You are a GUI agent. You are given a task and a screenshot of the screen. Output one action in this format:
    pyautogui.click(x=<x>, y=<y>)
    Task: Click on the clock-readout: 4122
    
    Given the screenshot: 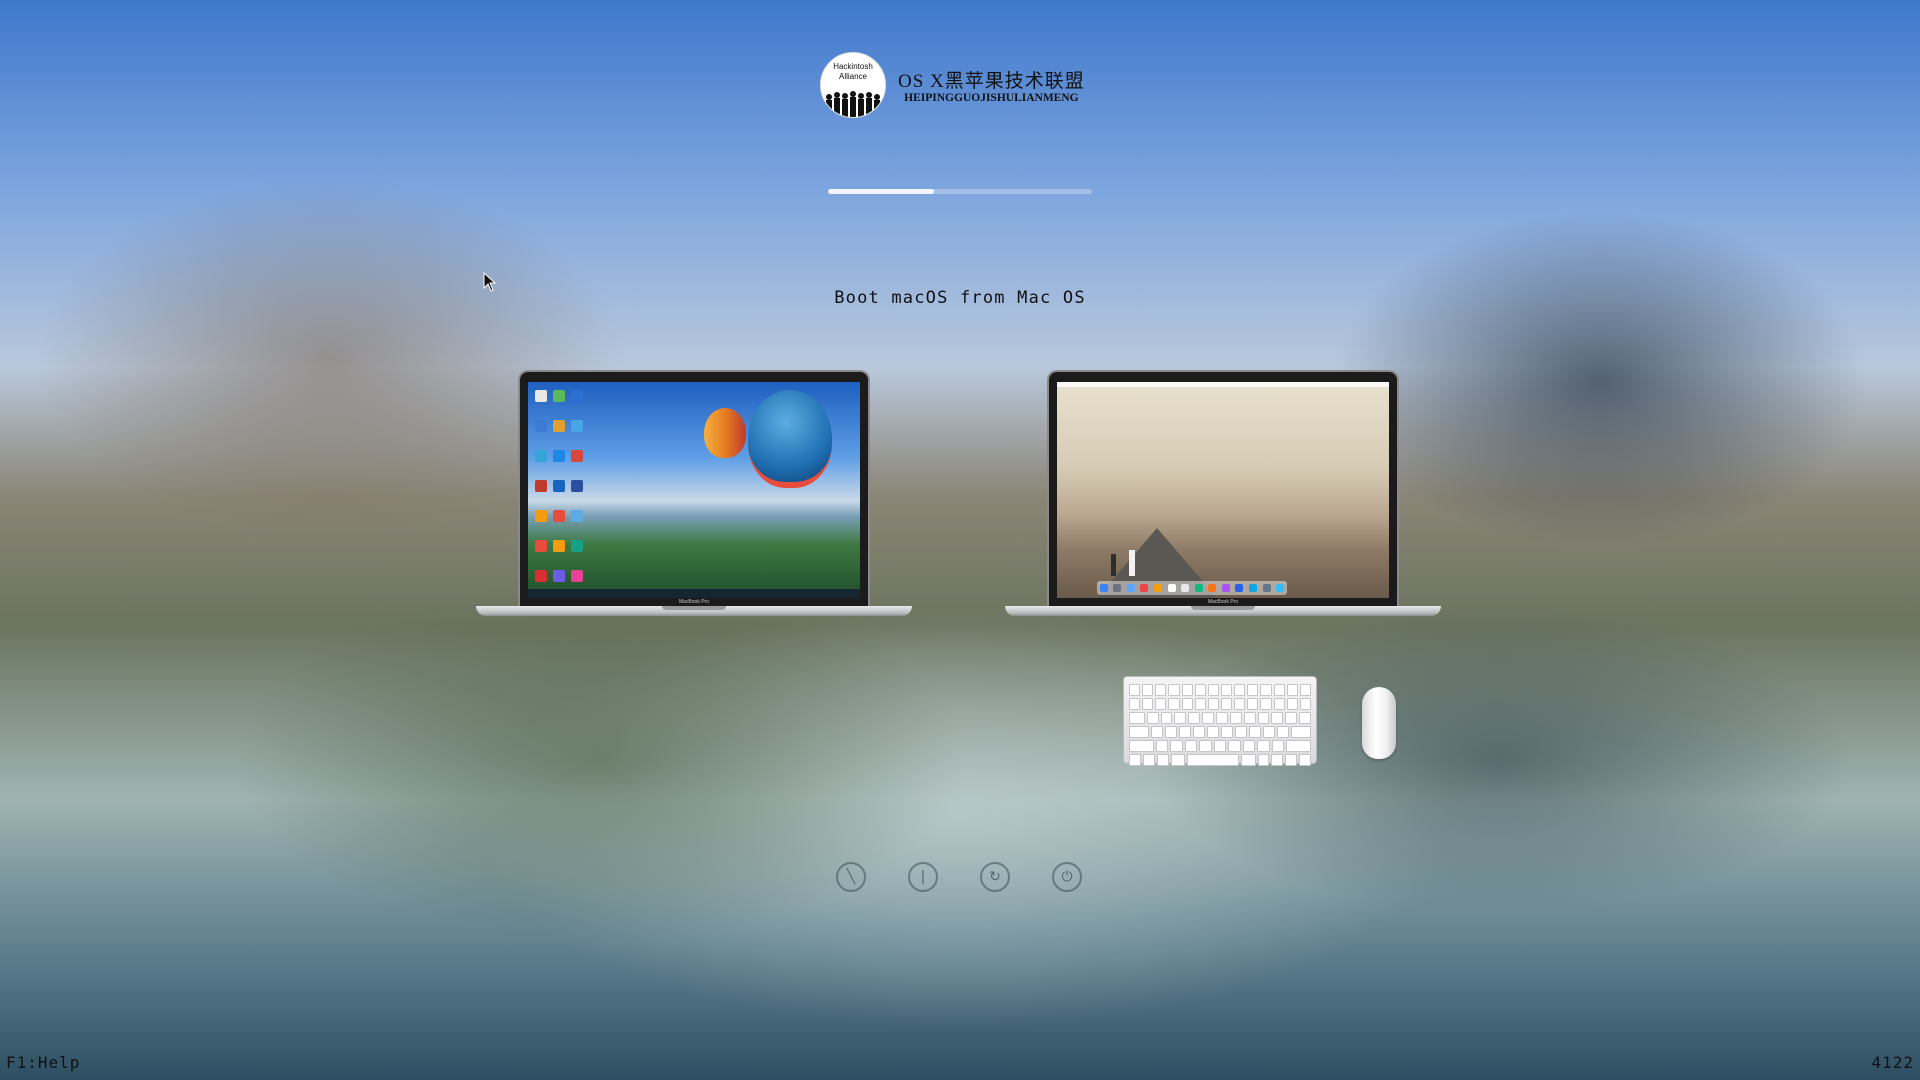 What is the action you would take?
    pyautogui.click(x=1892, y=1062)
    